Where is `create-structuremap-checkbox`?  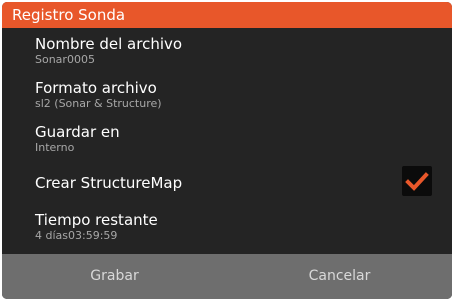
create-structuremap-checkbox is located at coordinates (417, 181).